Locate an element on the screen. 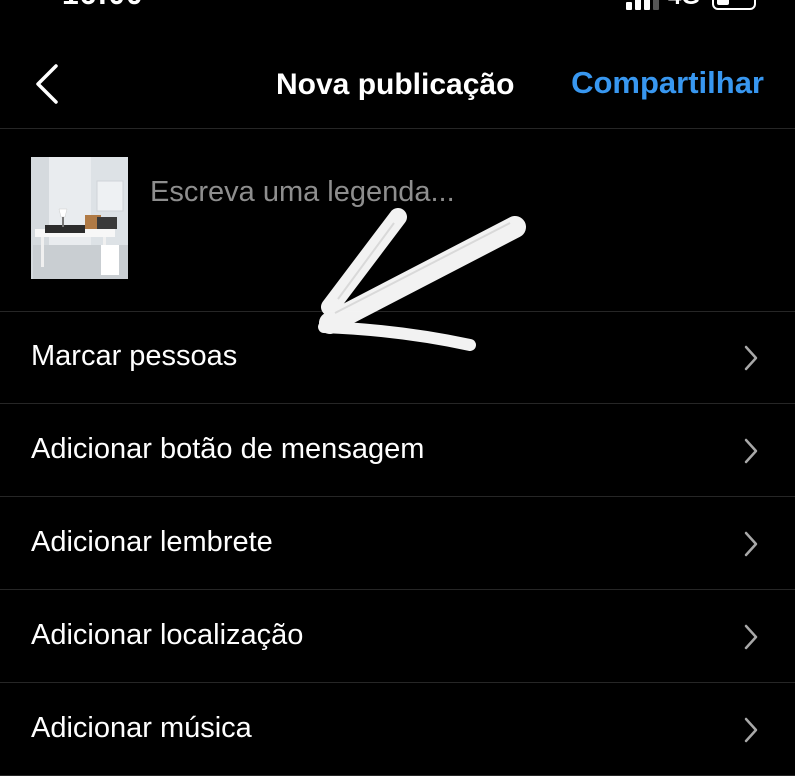 The width and height of the screenshot is (795, 776). back-chevron-icon is located at coordinates (47, 84).